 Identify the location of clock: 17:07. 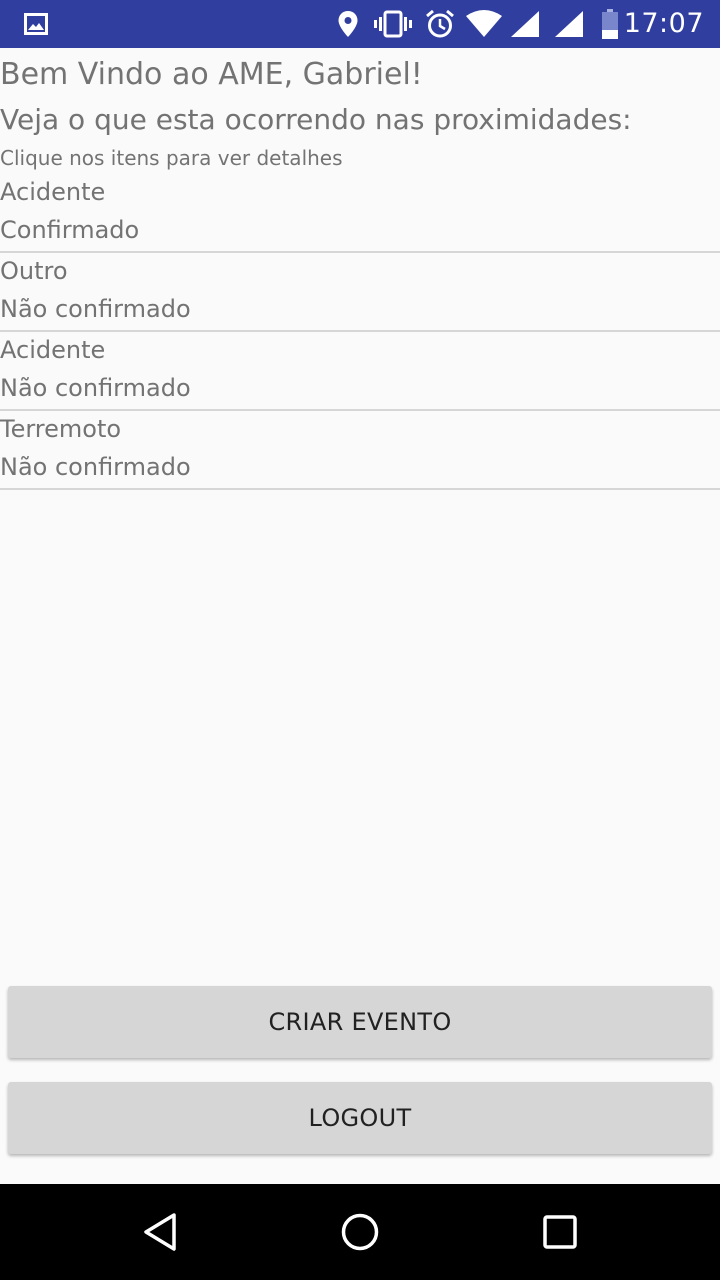
(663, 23).